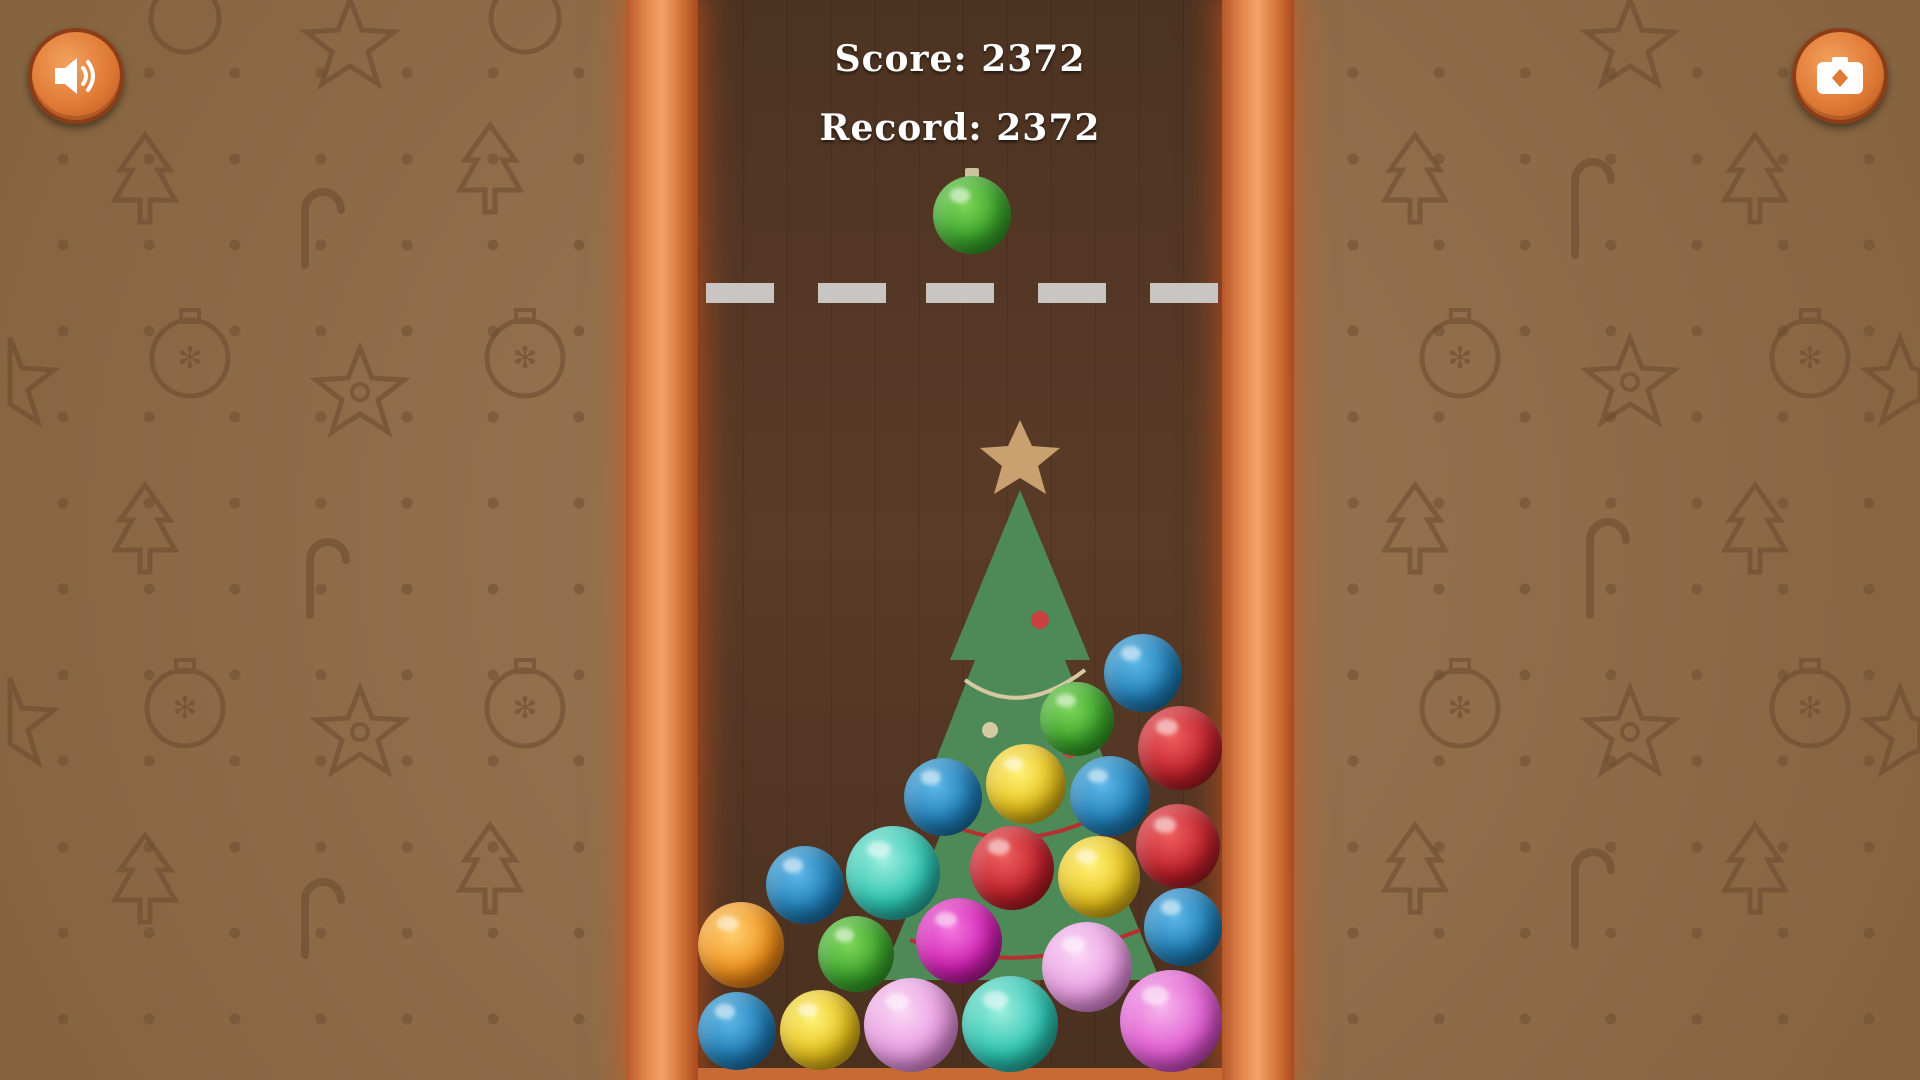 The width and height of the screenshot is (1920, 1080). Describe the element at coordinates (960, 1074) in the screenshot. I see `board-floor` at that location.